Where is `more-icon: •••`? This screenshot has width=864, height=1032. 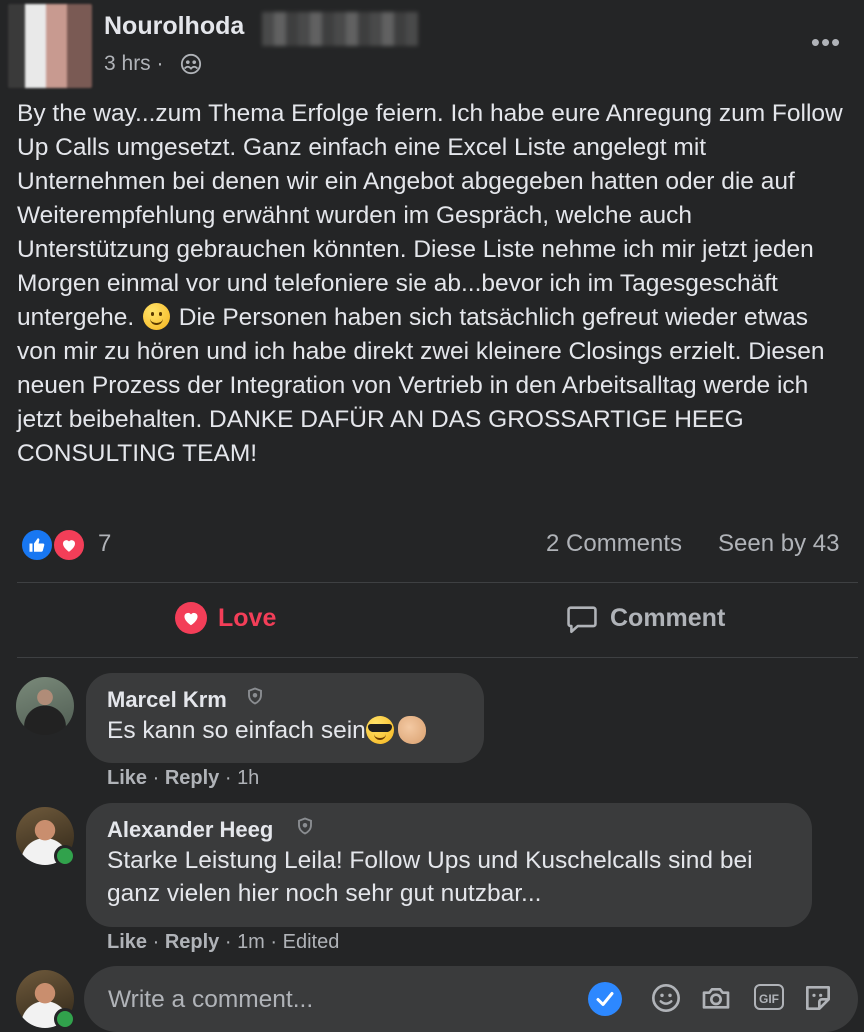
more-icon: ••• is located at coordinates (826, 42).